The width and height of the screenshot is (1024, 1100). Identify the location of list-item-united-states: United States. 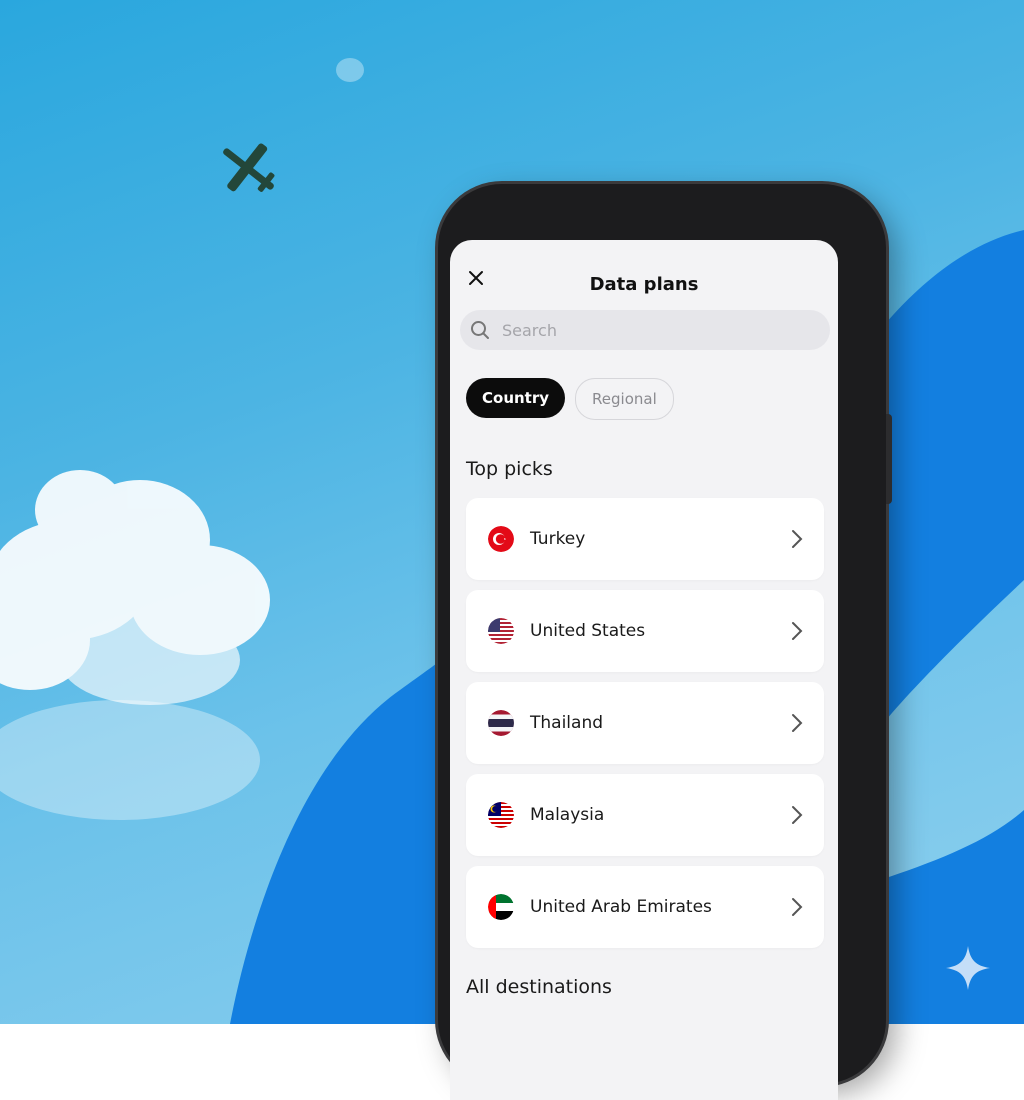
(645, 631).